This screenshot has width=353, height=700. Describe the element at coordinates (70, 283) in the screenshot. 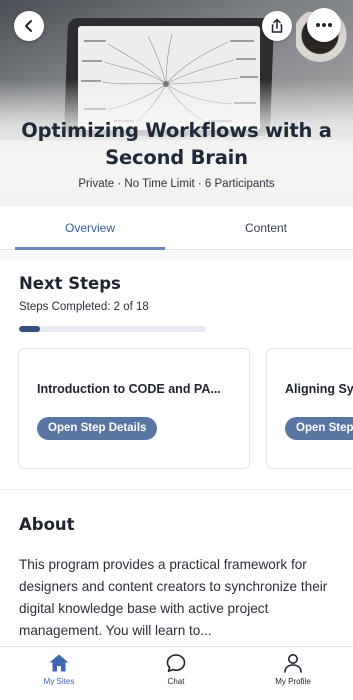

I see `next-steps-heading: Next Steps` at that location.